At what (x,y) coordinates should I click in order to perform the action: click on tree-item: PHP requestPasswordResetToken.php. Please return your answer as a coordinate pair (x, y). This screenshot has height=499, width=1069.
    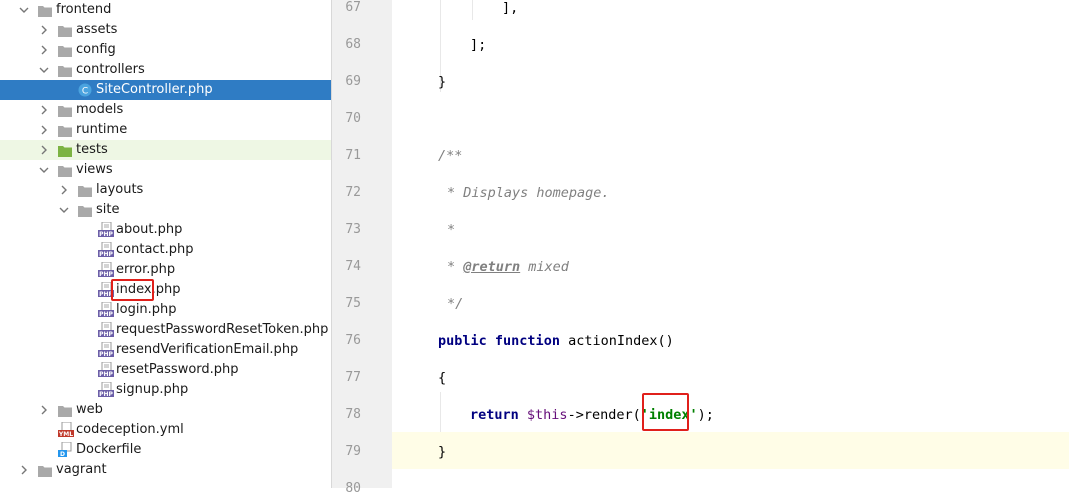
    Looking at the image, I should click on (165, 330).